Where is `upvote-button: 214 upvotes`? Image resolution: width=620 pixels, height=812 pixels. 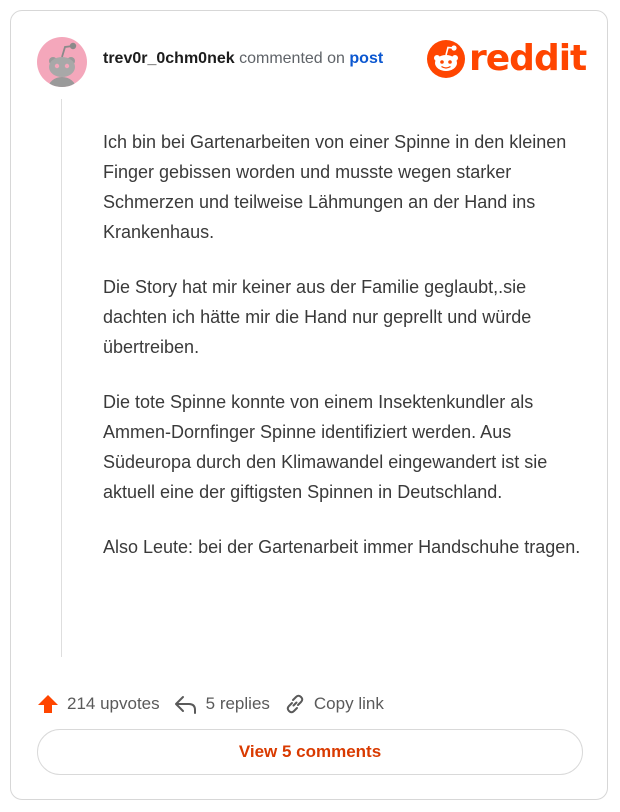 upvote-button: 214 upvotes is located at coordinates (98, 704).